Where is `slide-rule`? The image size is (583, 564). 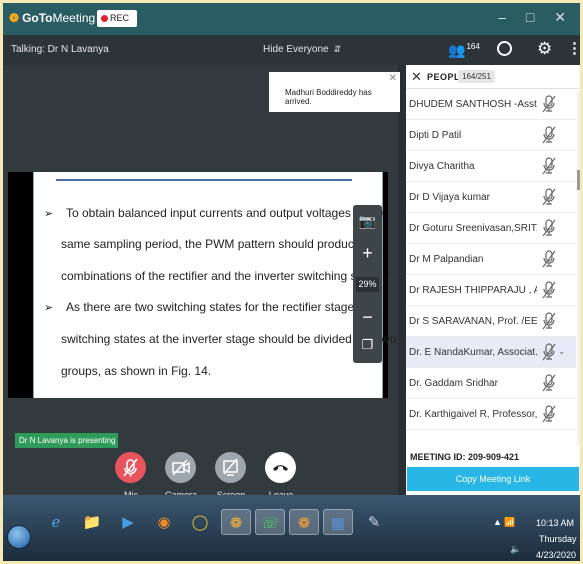
slide-rule is located at coordinates (204, 180).